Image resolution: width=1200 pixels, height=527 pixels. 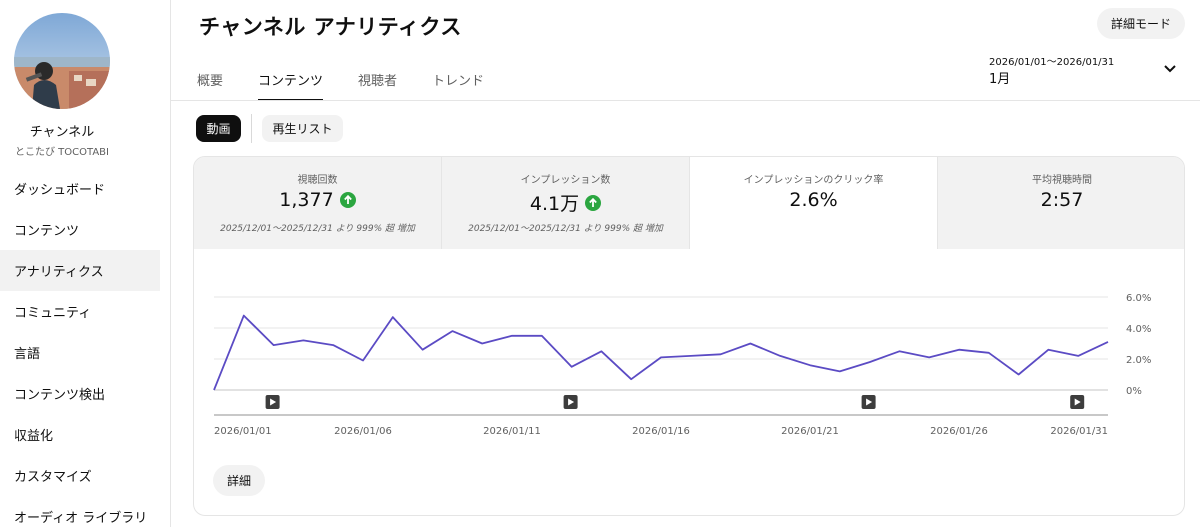 What do you see at coordinates (512, 431) in the screenshot?
I see `x-tick-label: 2026/01/11` at bounding box center [512, 431].